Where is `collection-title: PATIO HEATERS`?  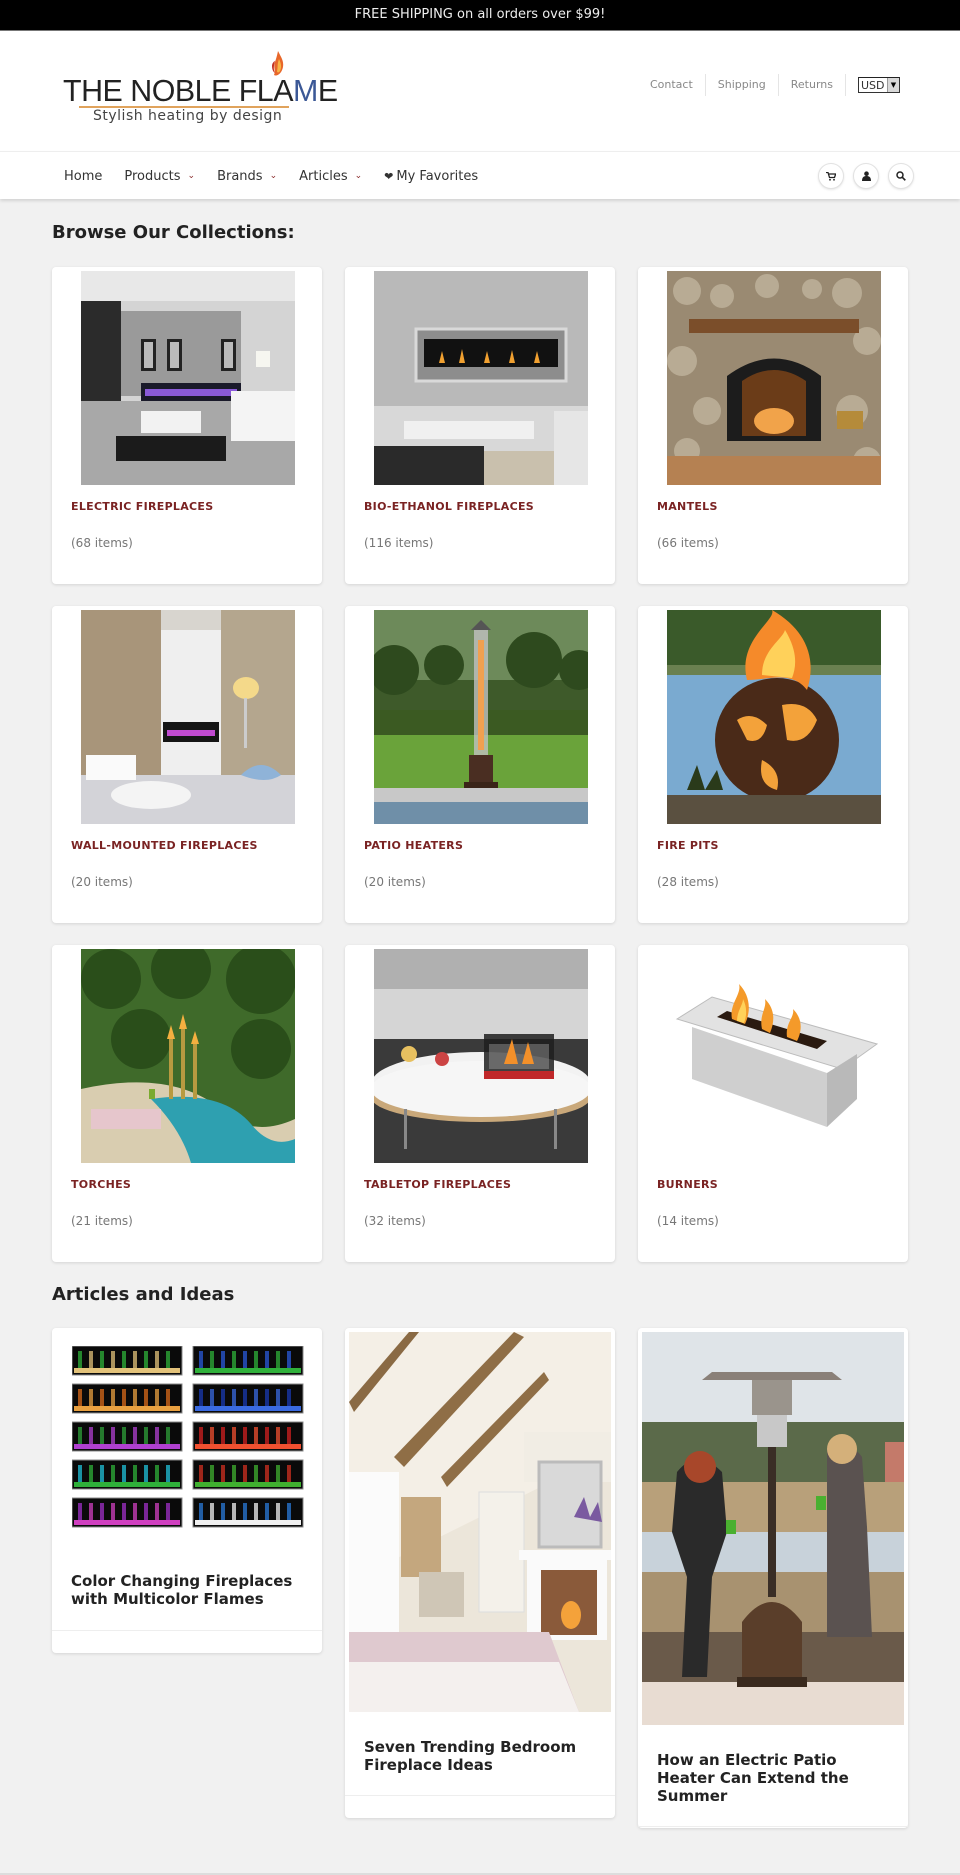
collection-title: PATIO HEATERS is located at coordinates (413, 845).